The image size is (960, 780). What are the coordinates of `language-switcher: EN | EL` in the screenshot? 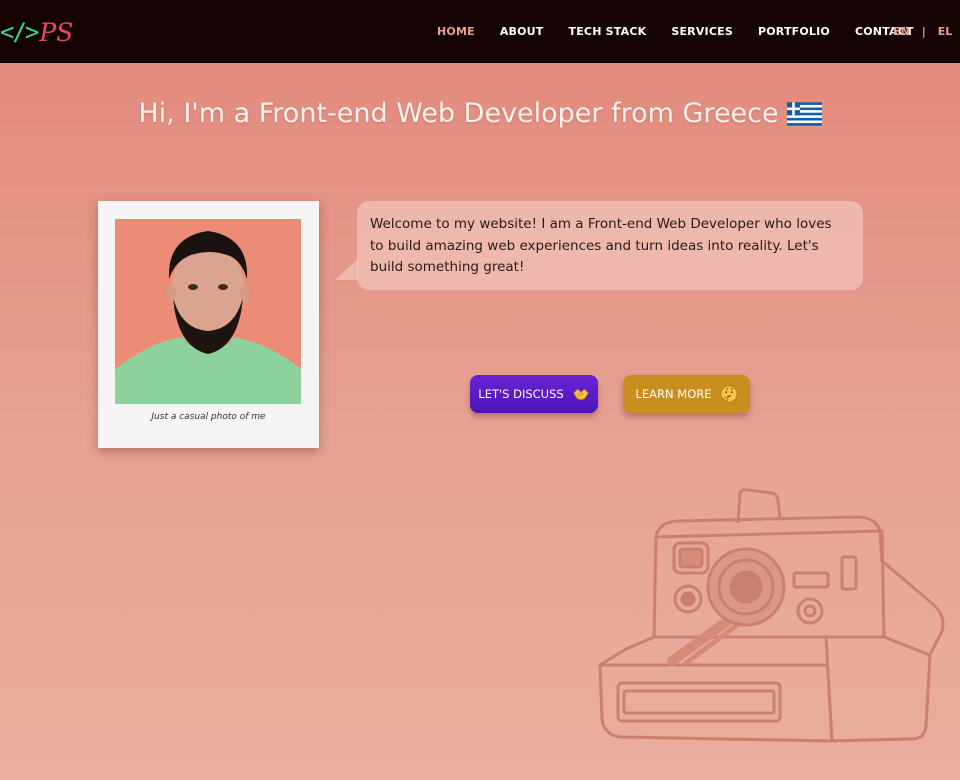 It's located at (922, 31).